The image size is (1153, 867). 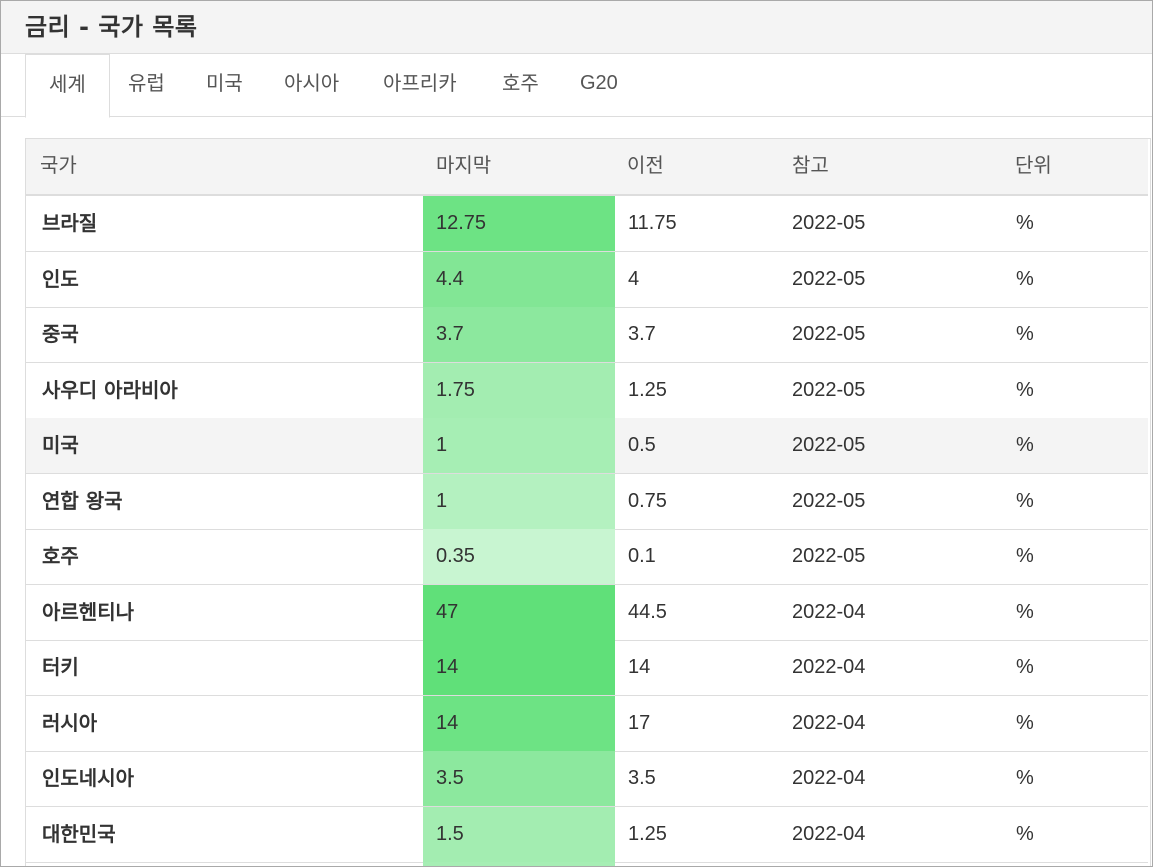 I want to click on country-cell: 연합 왕국, so click(x=82, y=501).